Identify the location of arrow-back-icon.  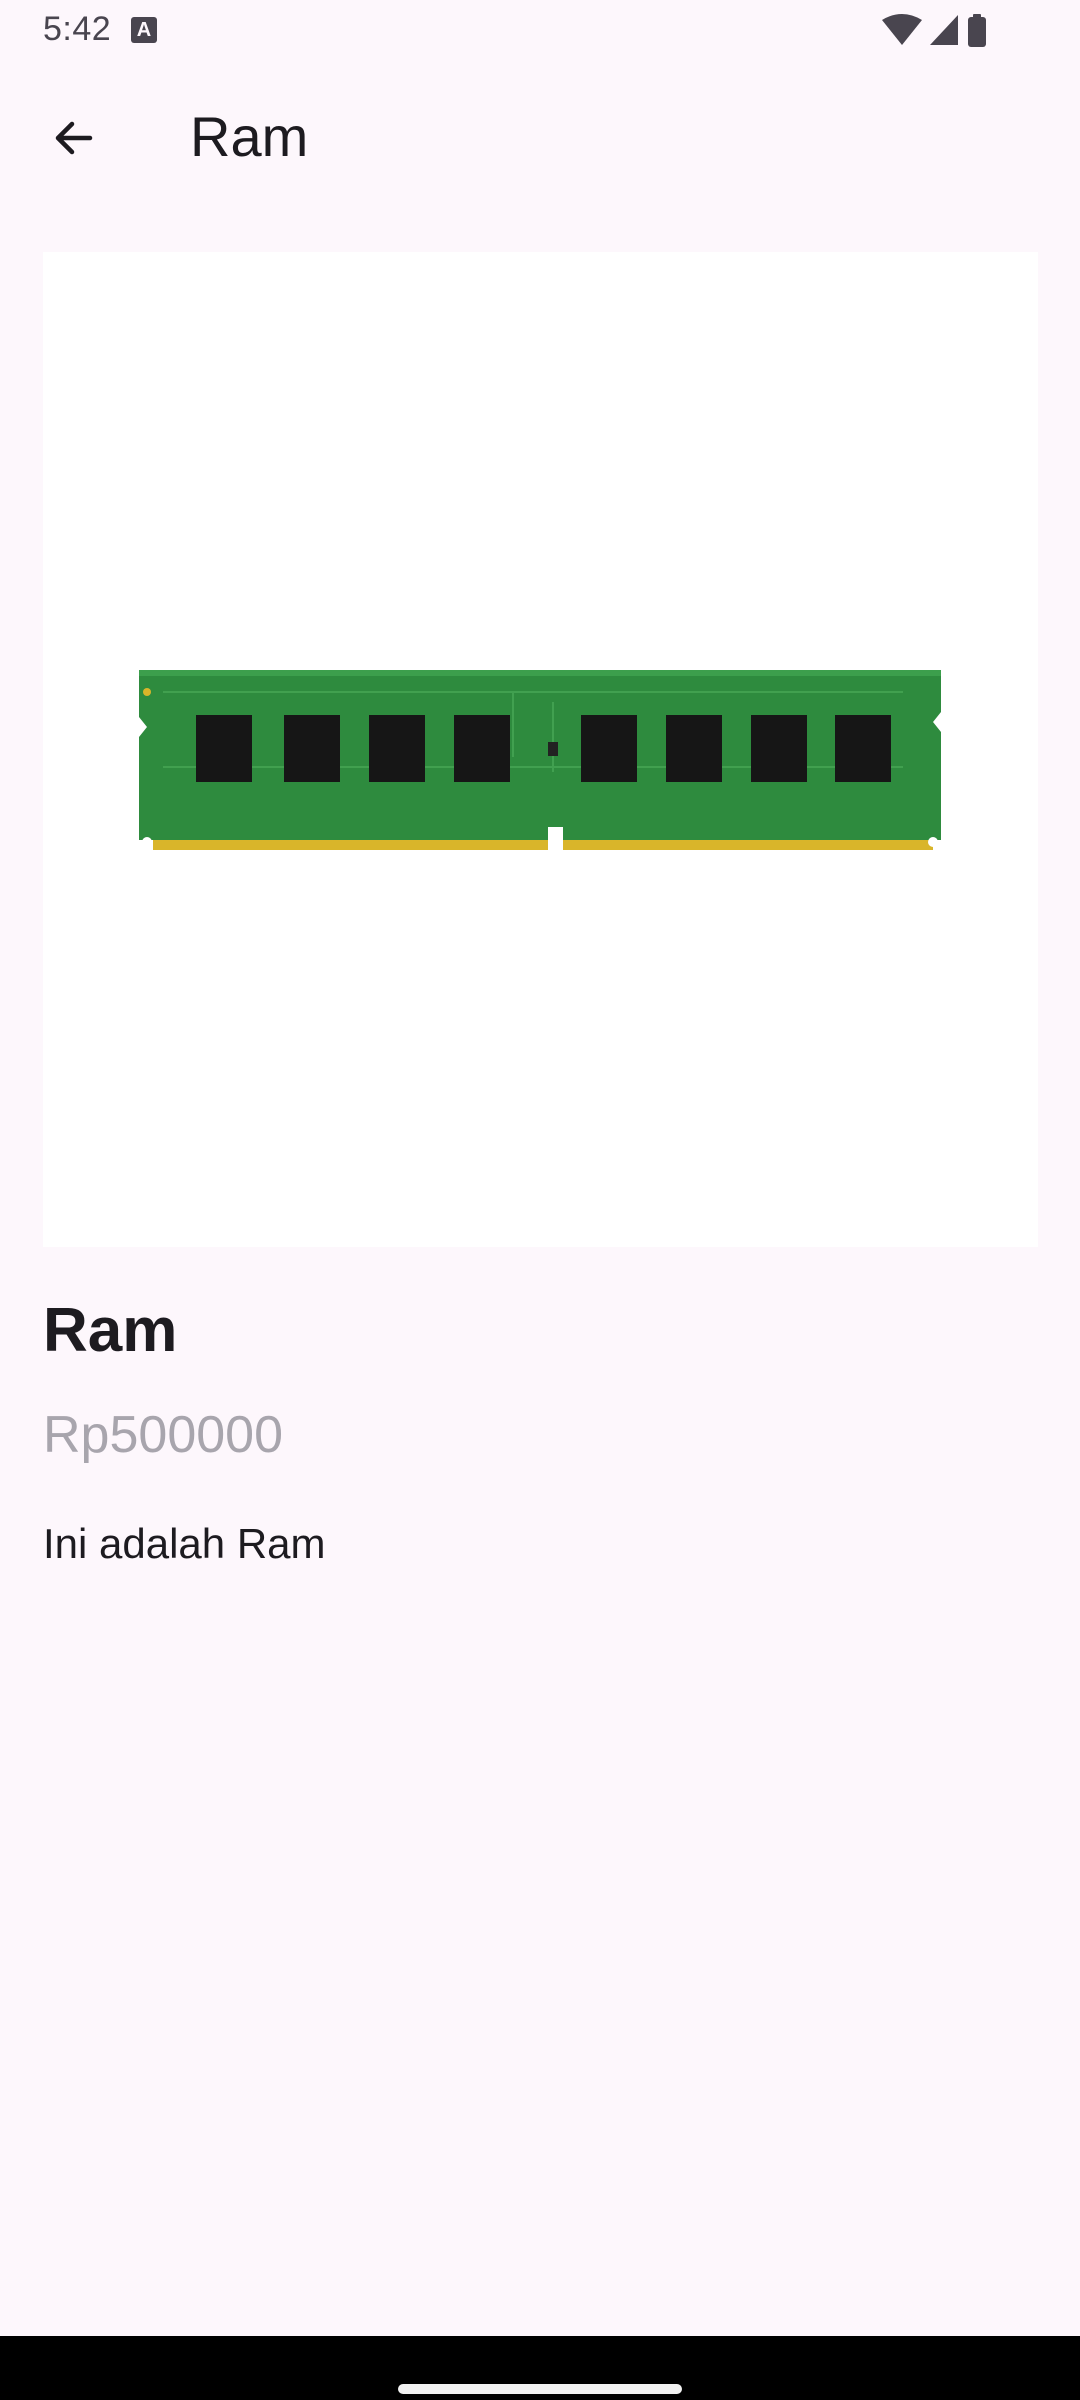
(74, 138).